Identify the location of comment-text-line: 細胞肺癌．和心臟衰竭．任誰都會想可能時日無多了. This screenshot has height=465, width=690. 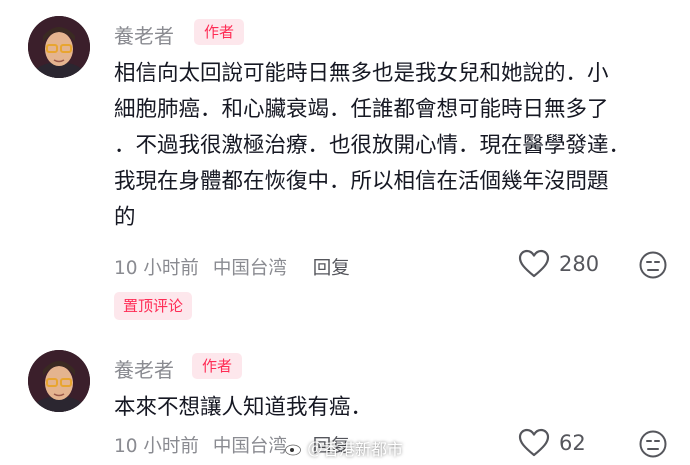
(361, 109).